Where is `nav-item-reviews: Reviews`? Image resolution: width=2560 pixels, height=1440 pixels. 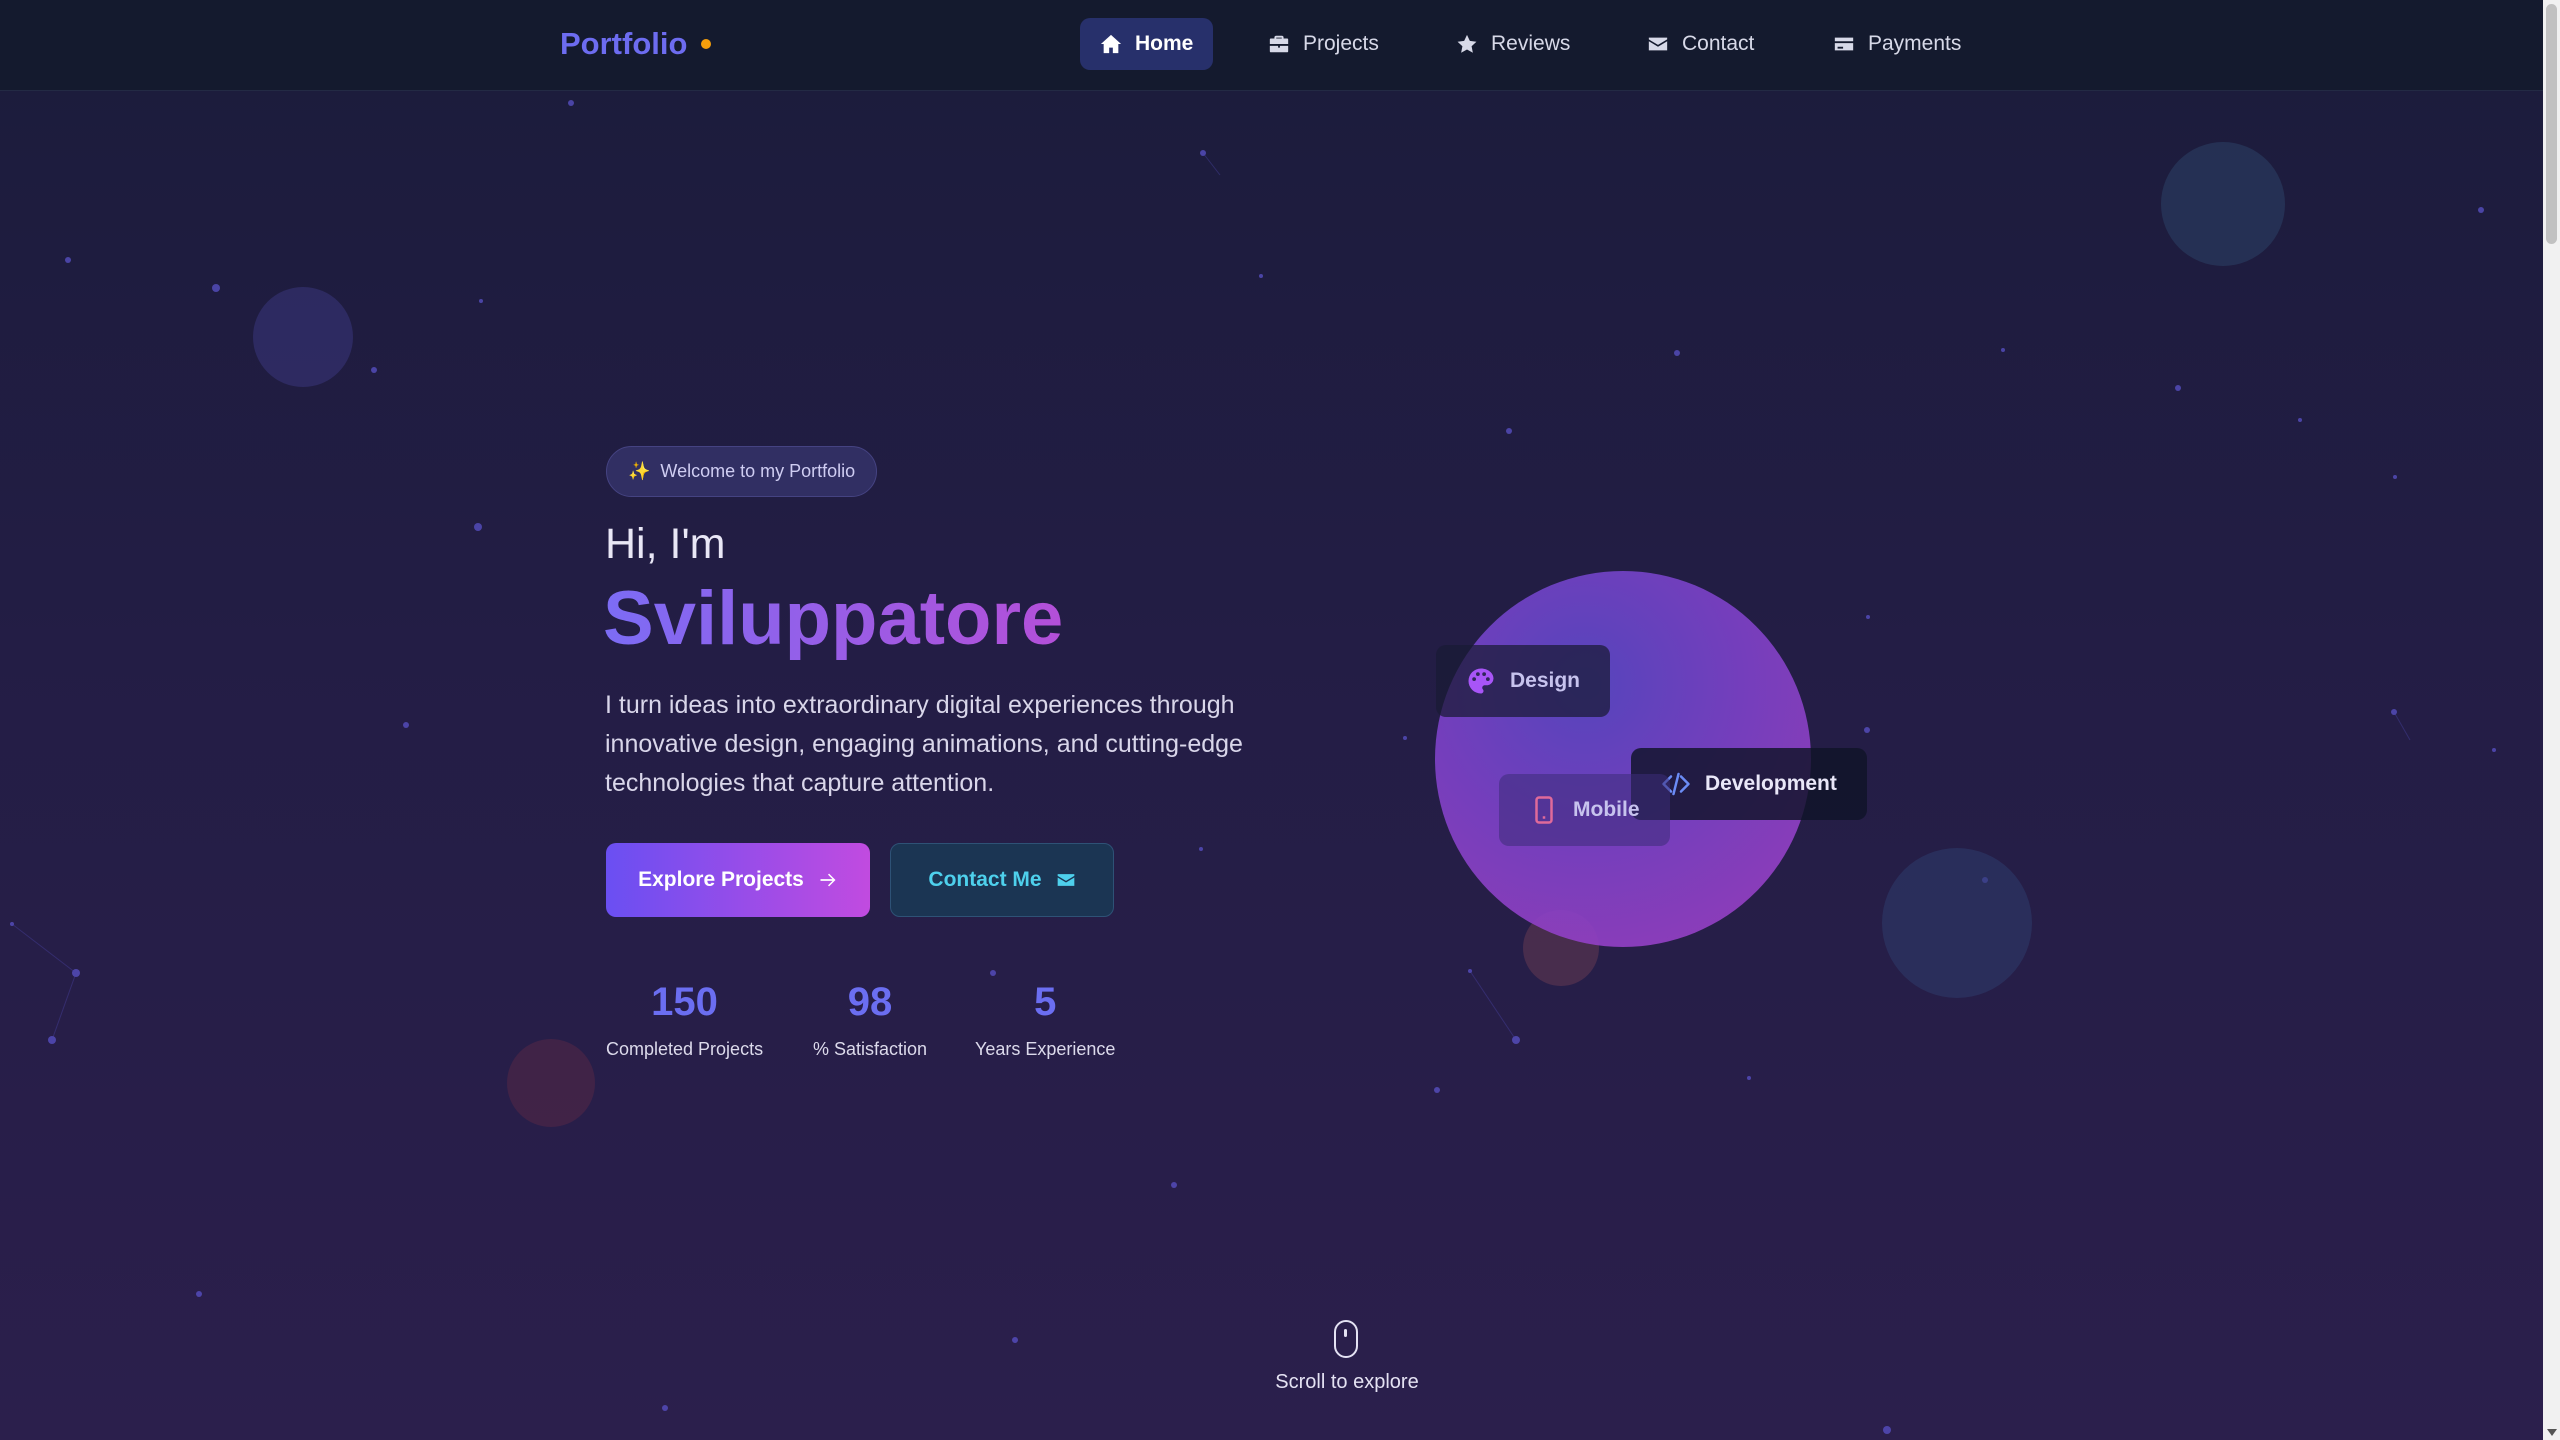 nav-item-reviews: Reviews is located at coordinates (1513, 44).